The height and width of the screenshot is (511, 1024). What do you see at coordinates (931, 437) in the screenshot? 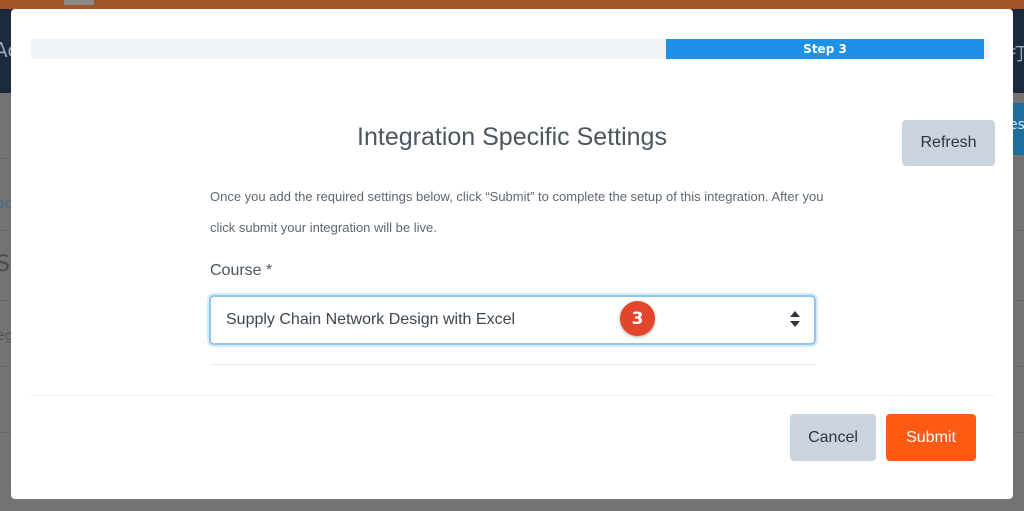
I see `submit-button: Submit` at bounding box center [931, 437].